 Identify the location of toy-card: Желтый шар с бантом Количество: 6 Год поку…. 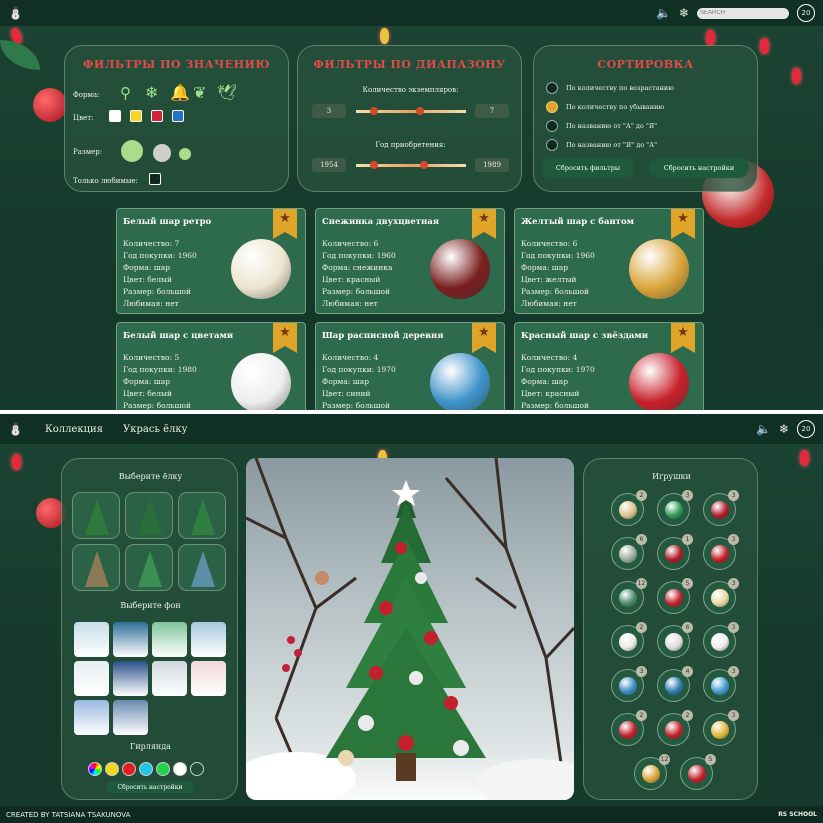
(609, 261).